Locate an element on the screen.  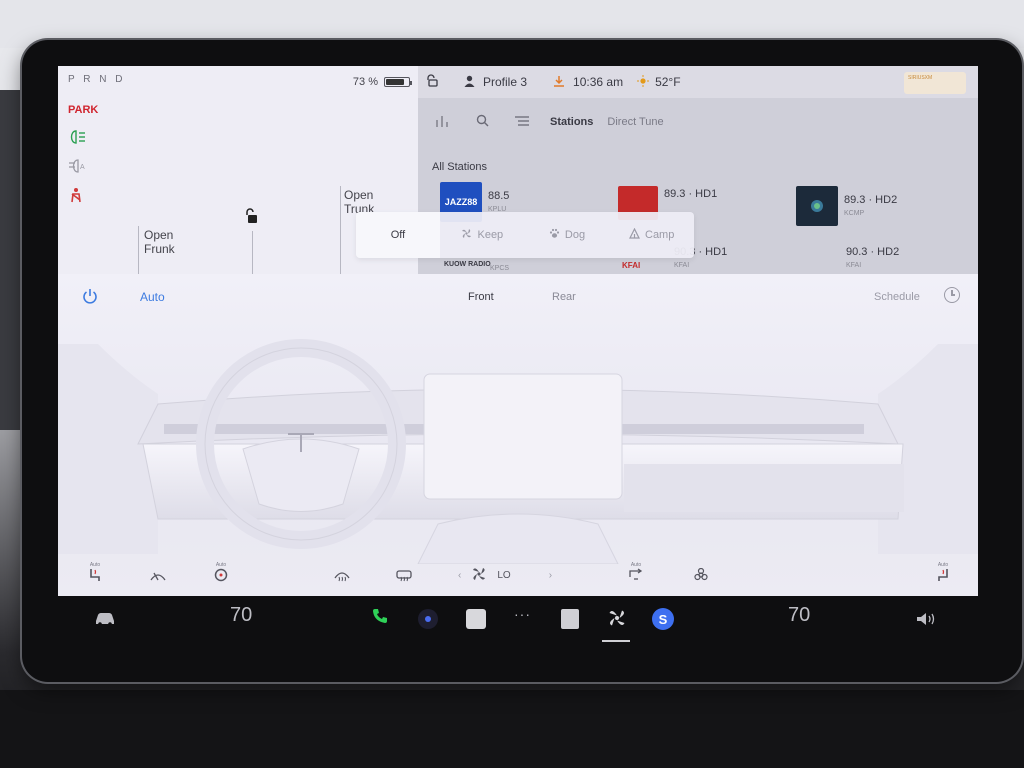
climate-mode-selector: Off Keep Dog Camp is located at coordinates (525, 235).